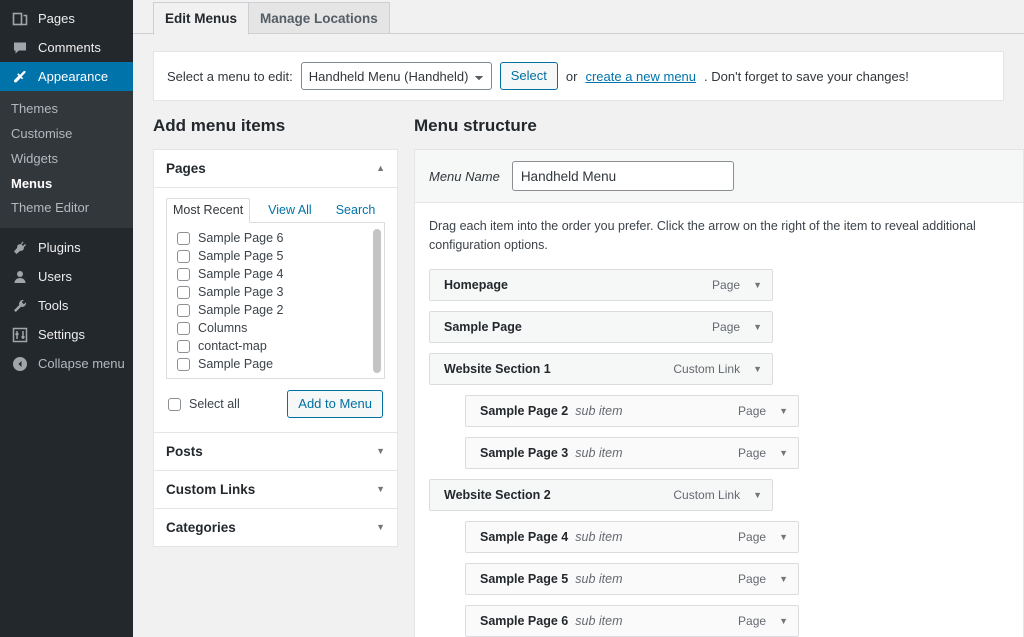 The width and height of the screenshot is (1024, 637). I want to click on sidebar-item-tools: Tools, so click(66, 305).